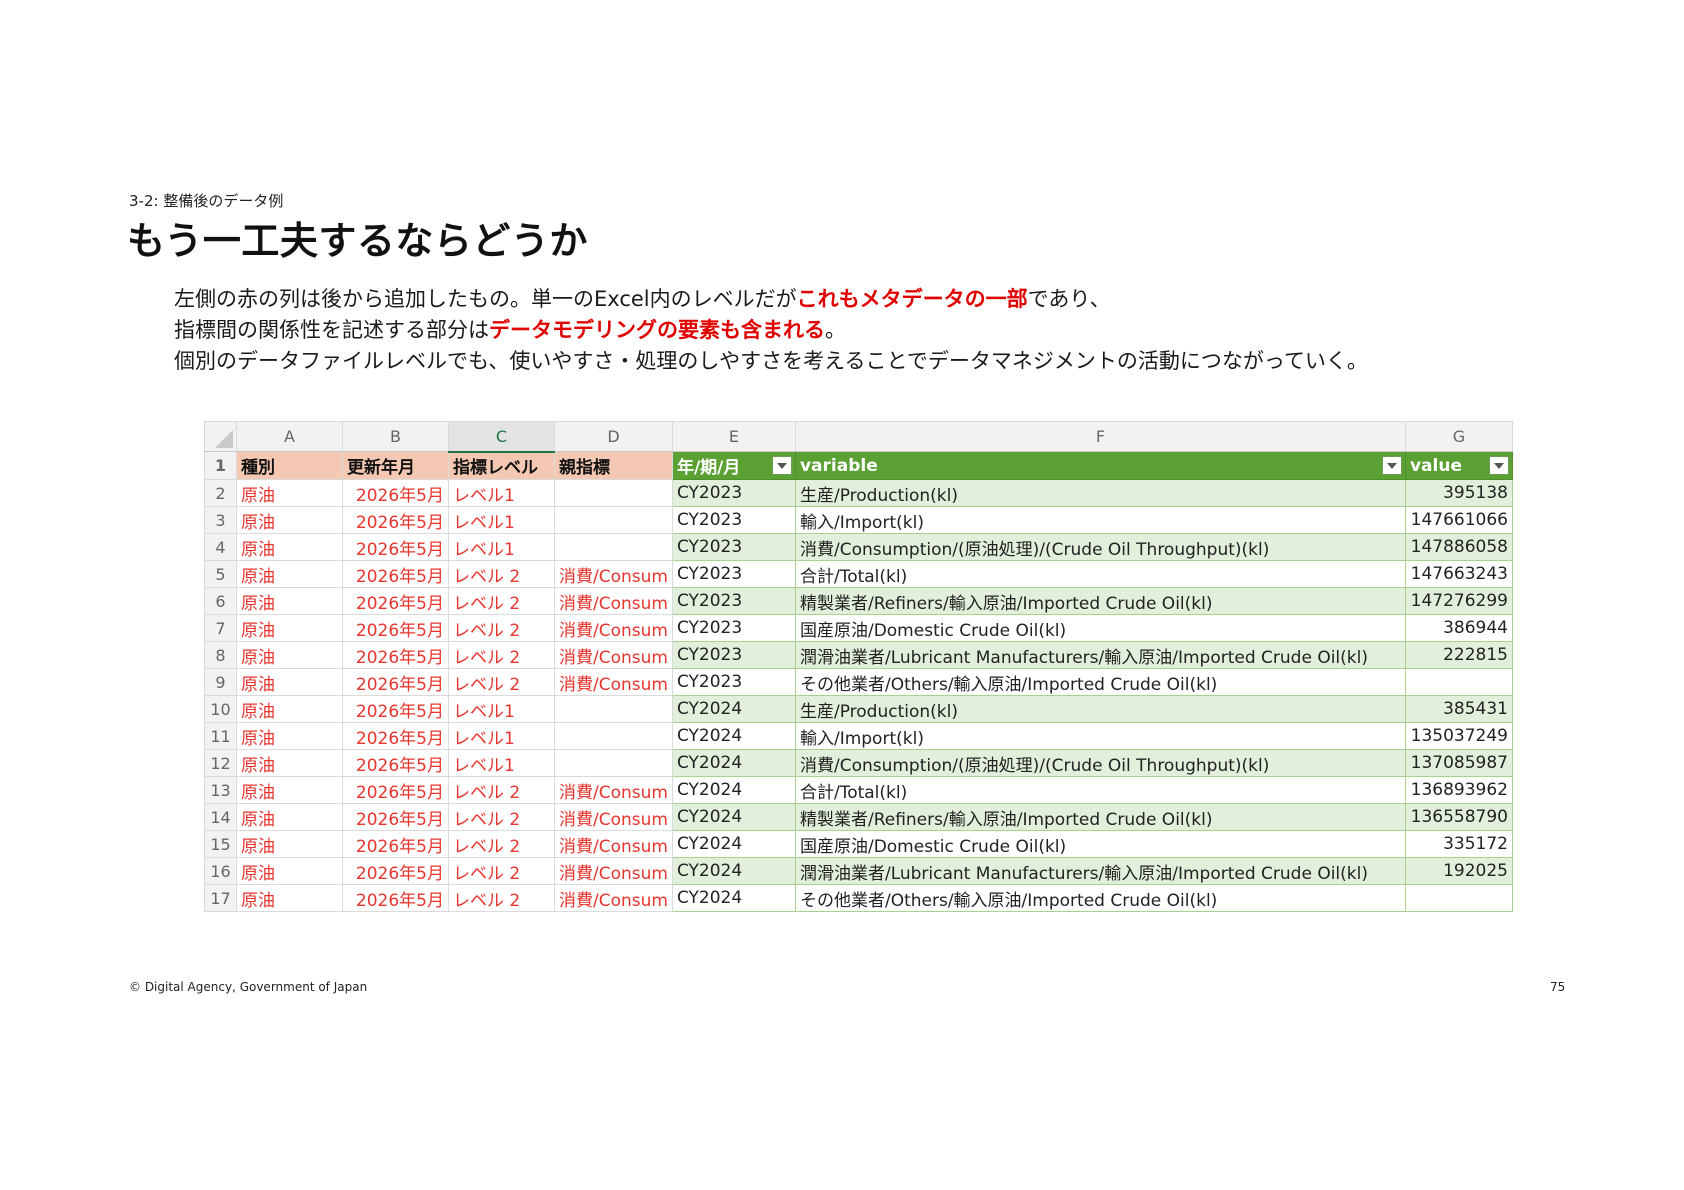  What do you see at coordinates (220, 574) in the screenshot?
I see `row-number: 5` at bounding box center [220, 574].